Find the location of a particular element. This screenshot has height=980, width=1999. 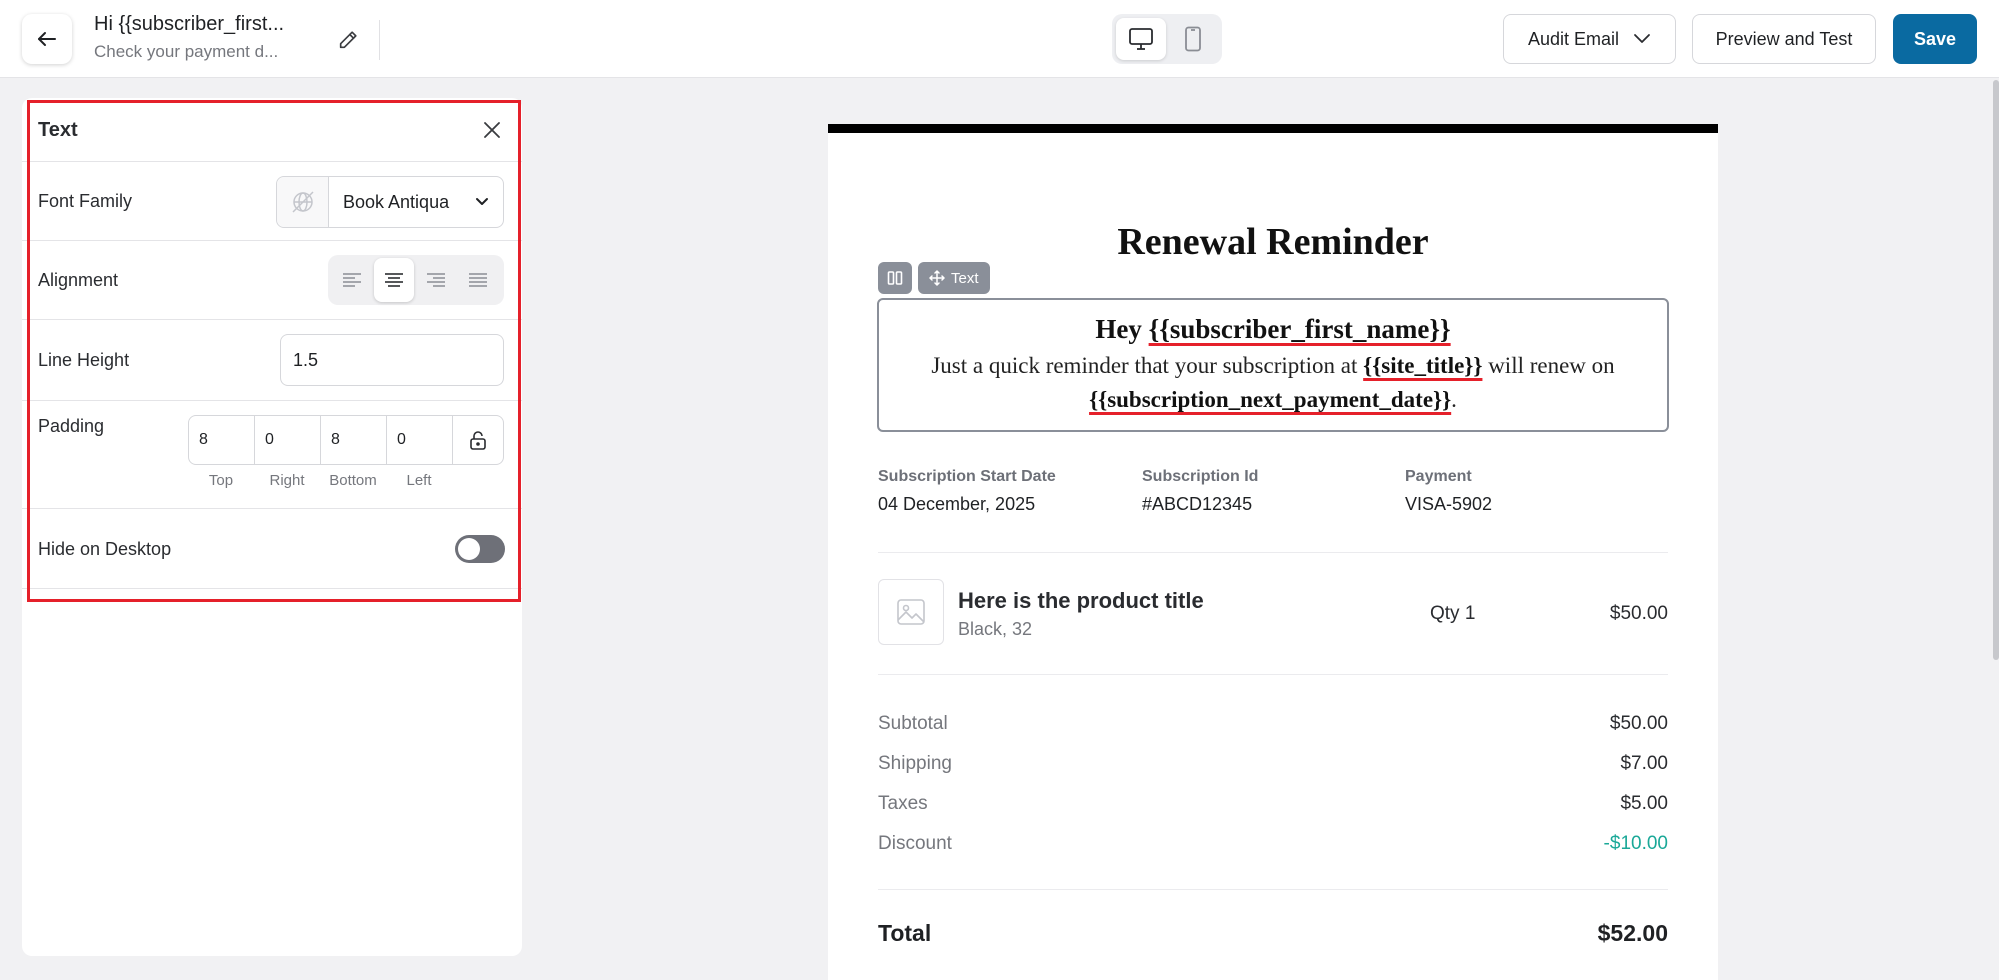

align-left-button is located at coordinates (352, 280).